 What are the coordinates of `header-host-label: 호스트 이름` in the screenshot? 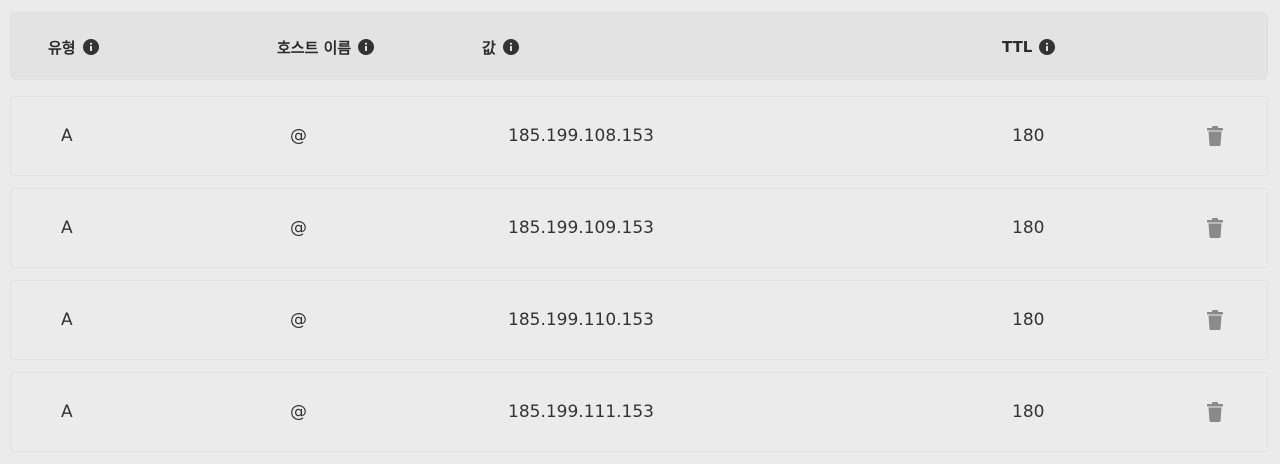 It's located at (314, 47).